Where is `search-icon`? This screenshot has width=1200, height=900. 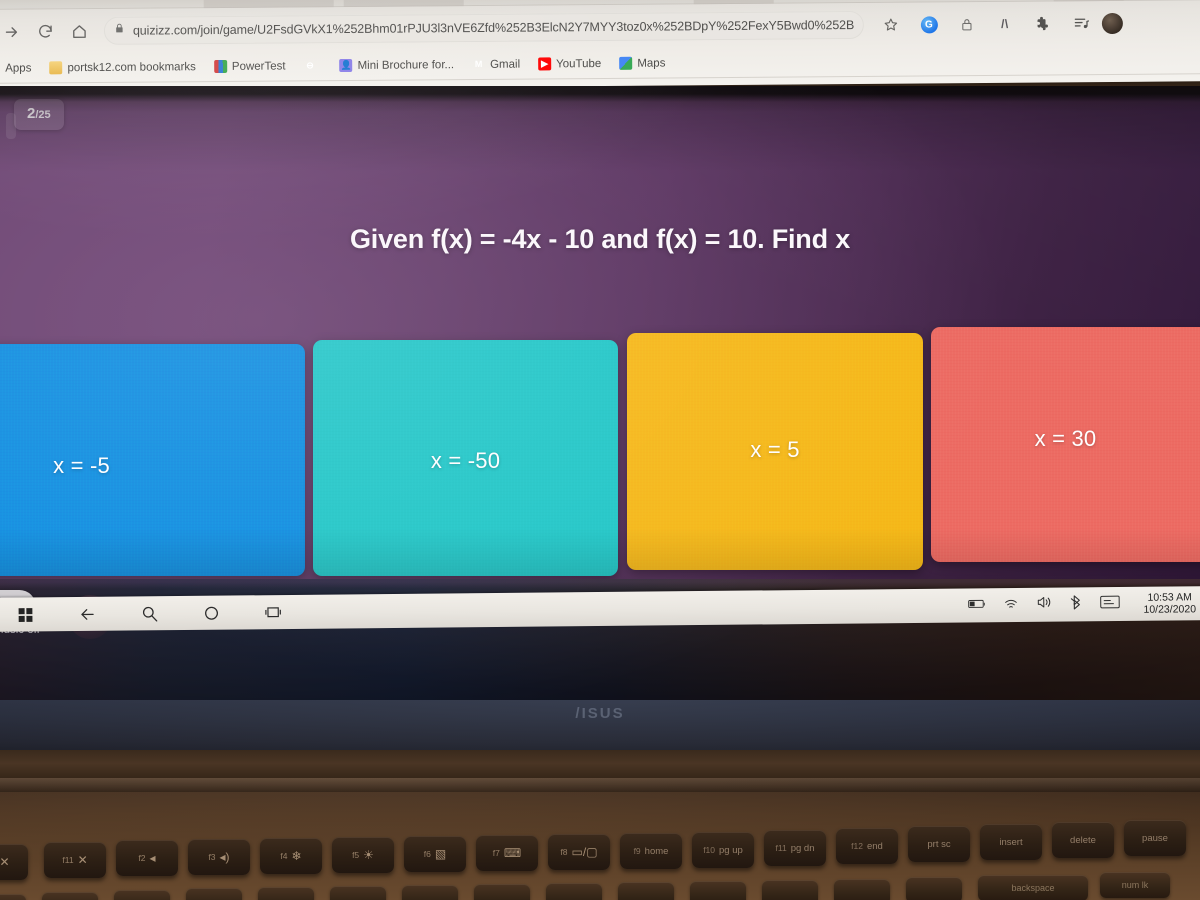 search-icon is located at coordinates (149, 613).